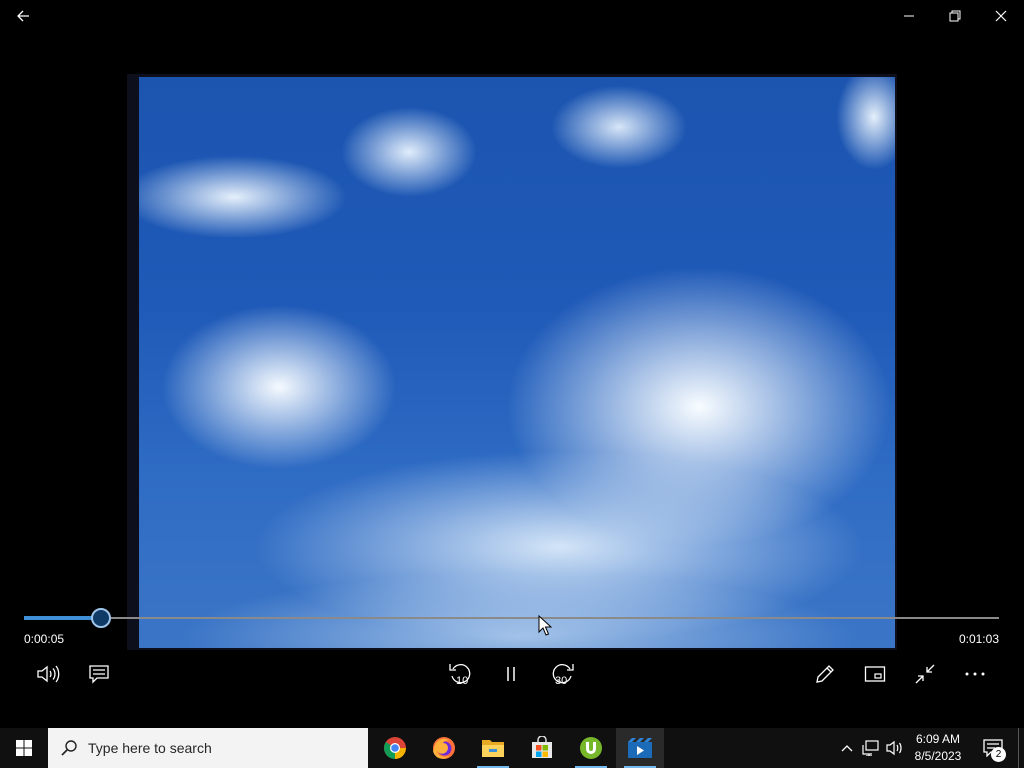 The width and height of the screenshot is (1024, 768). I want to click on start-button, so click(24, 748).